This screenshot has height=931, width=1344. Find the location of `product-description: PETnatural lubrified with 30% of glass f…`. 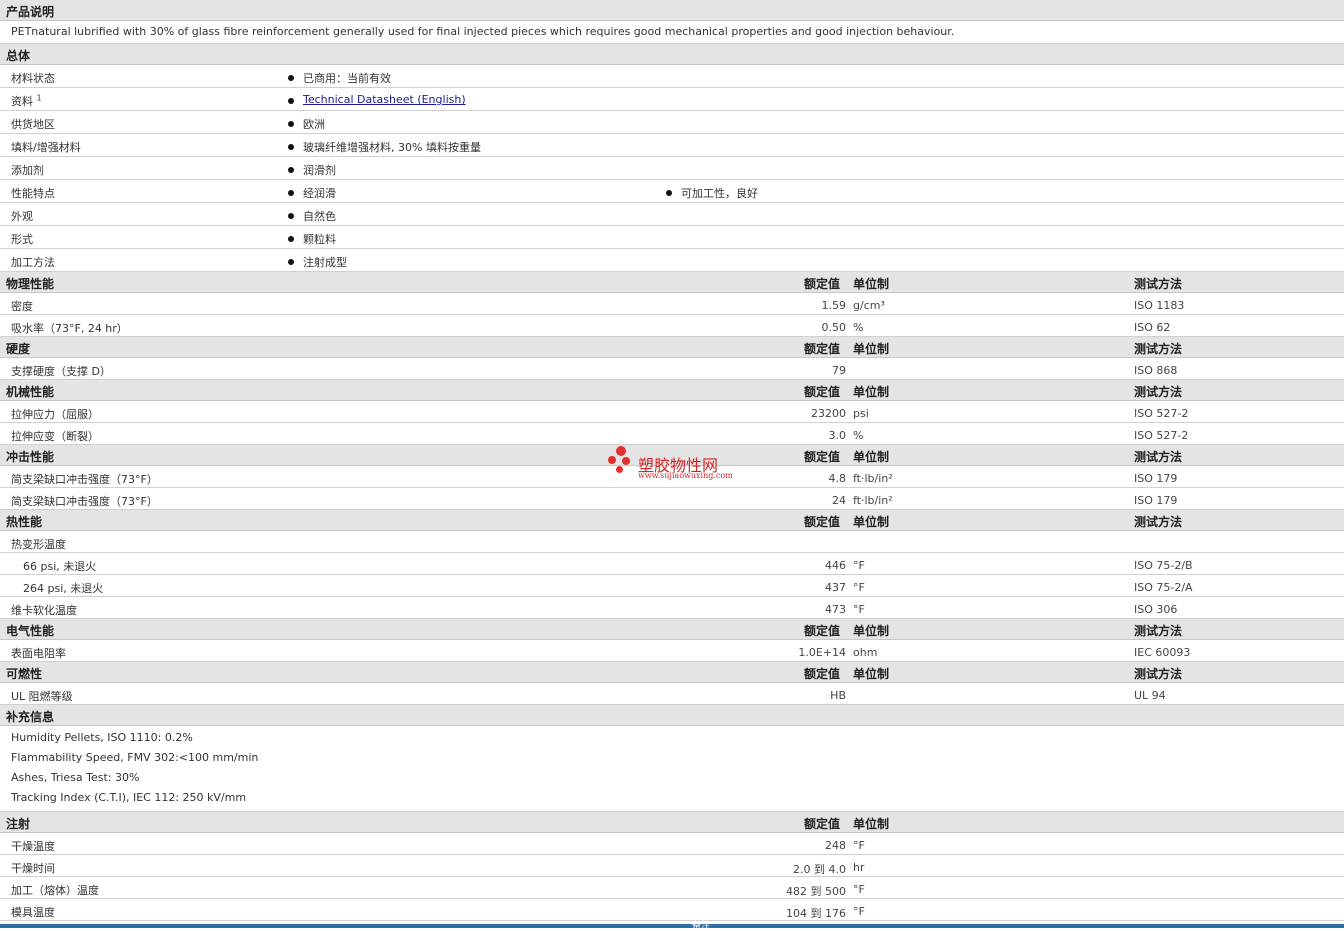

product-description: PETnatural lubrified with 30% of glass f… is located at coordinates (483, 31).